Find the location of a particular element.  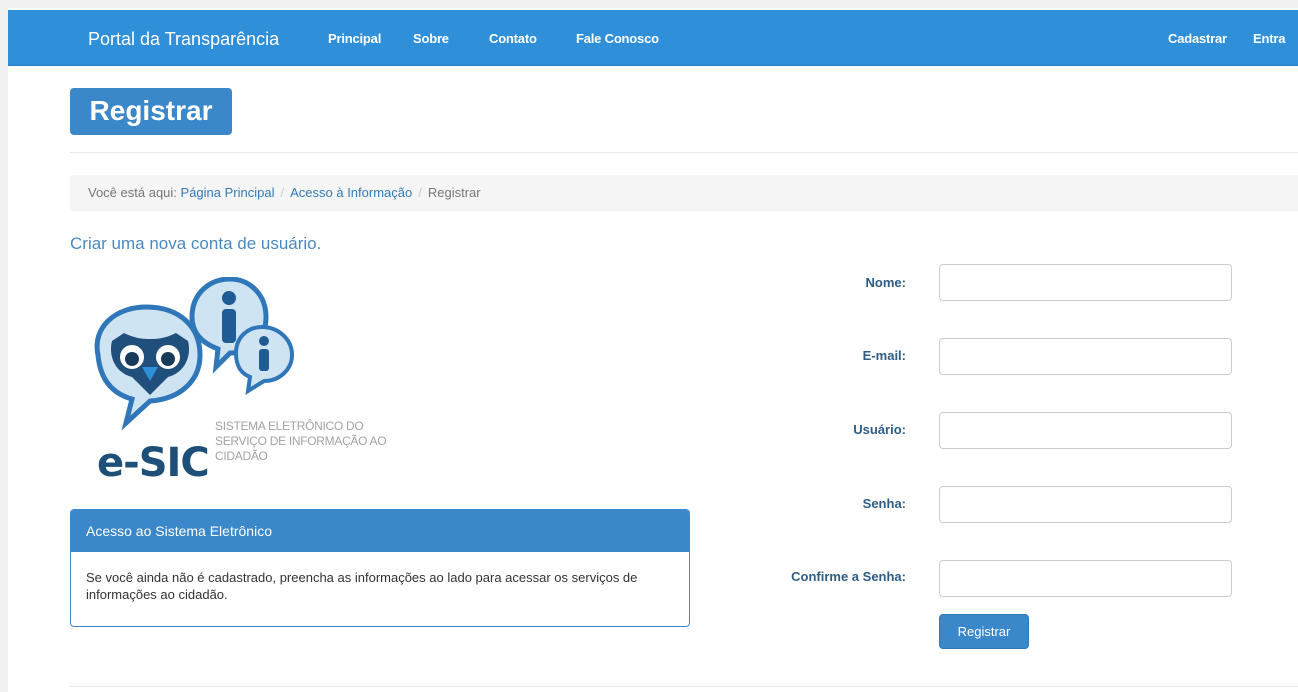

nav-link-sobre: Sobre is located at coordinates (431, 38).